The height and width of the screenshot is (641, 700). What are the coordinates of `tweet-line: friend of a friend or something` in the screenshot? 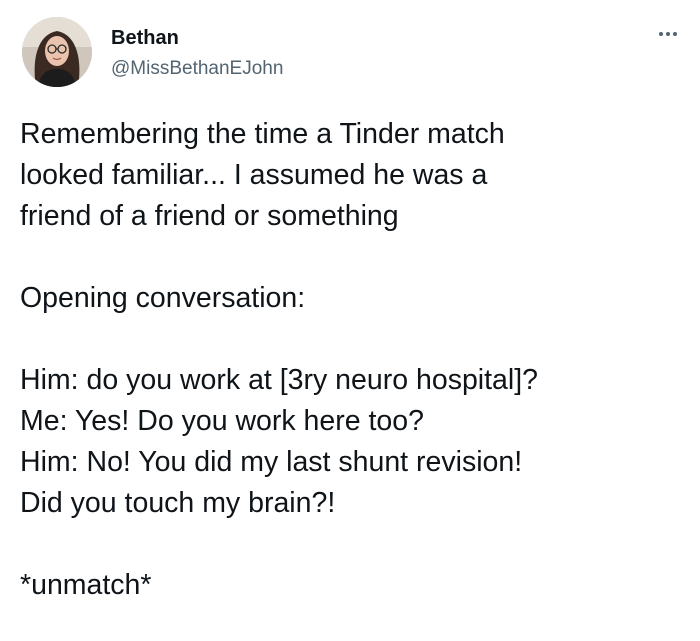 It's located at (209, 216).